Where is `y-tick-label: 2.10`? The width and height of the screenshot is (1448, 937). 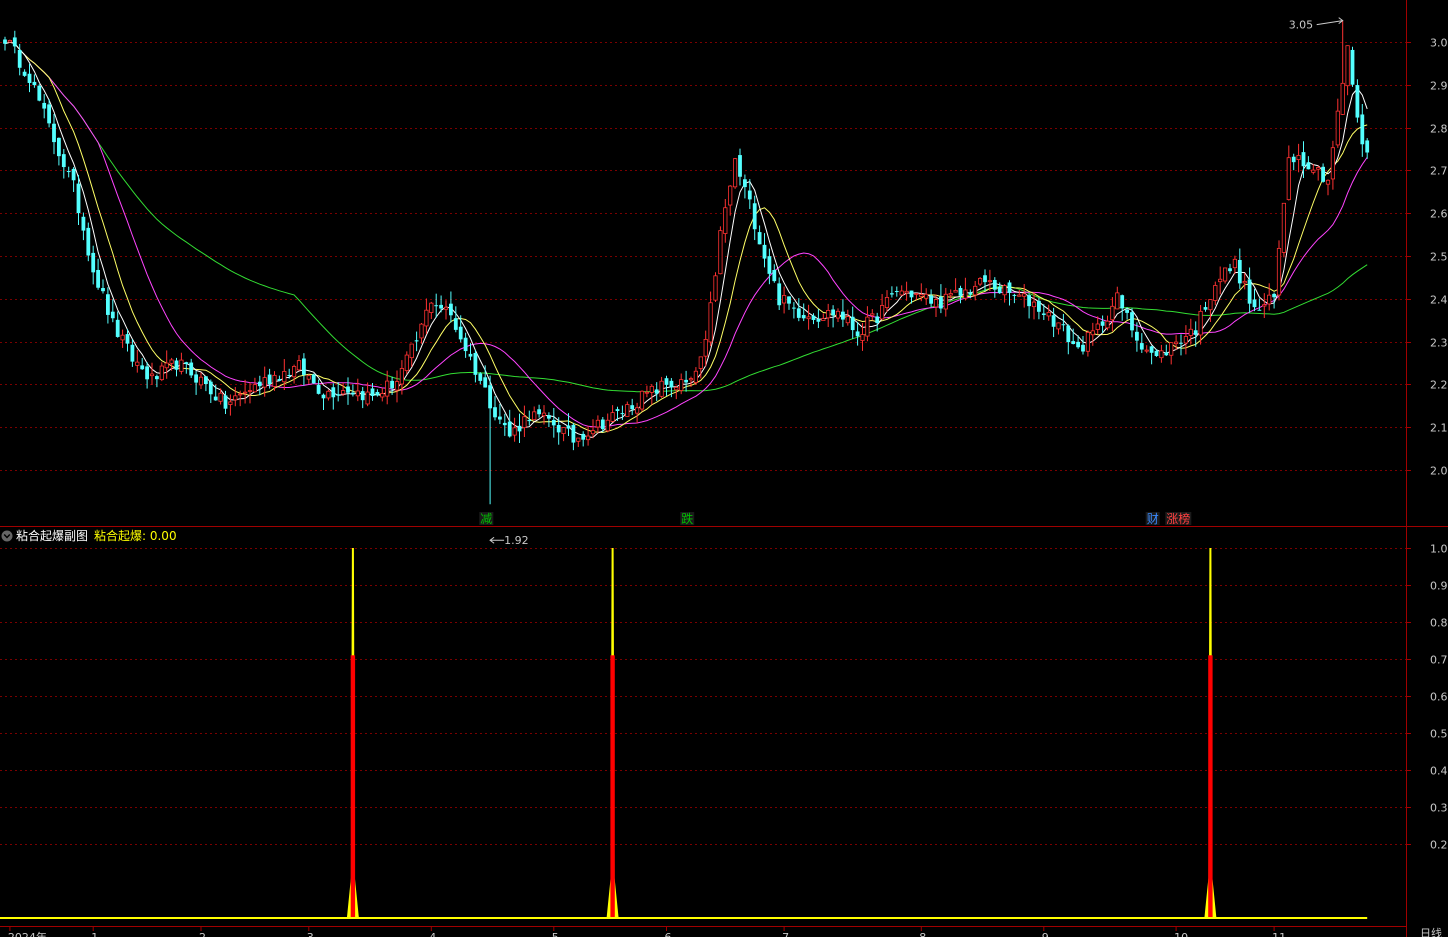 y-tick-label: 2.10 is located at coordinates (1439, 428).